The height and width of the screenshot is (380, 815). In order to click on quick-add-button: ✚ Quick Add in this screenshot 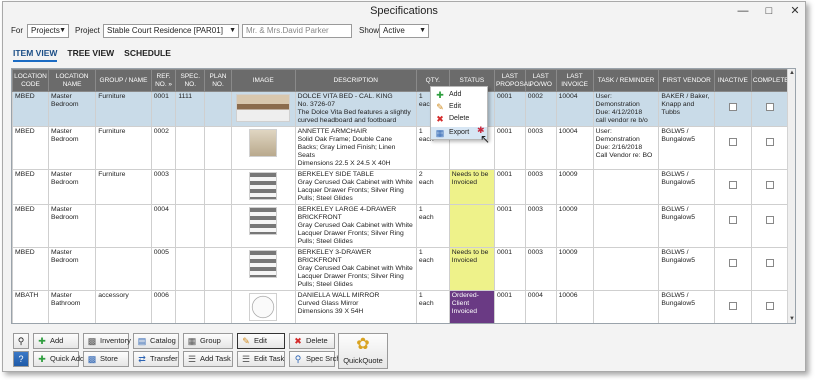, I will do `click(58, 359)`.